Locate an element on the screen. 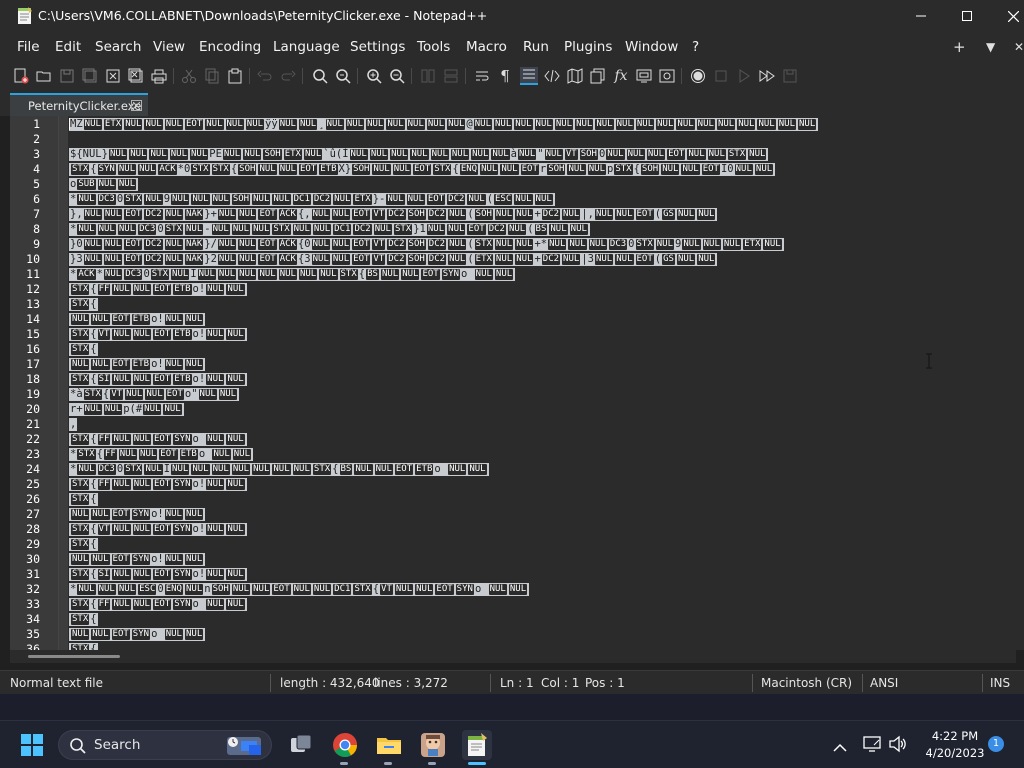  redo-icon is located at coordinates (288, 76).